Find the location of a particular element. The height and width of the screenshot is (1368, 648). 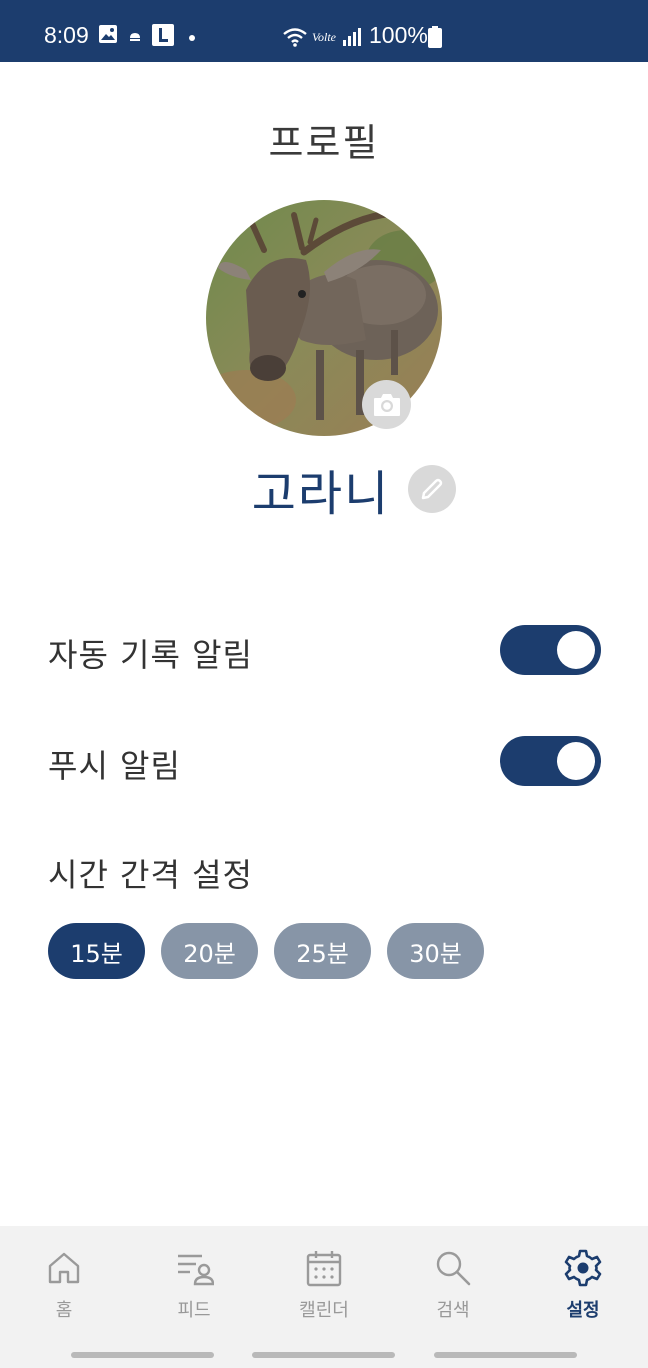

dot-icon is located at coordinates (192, 38).